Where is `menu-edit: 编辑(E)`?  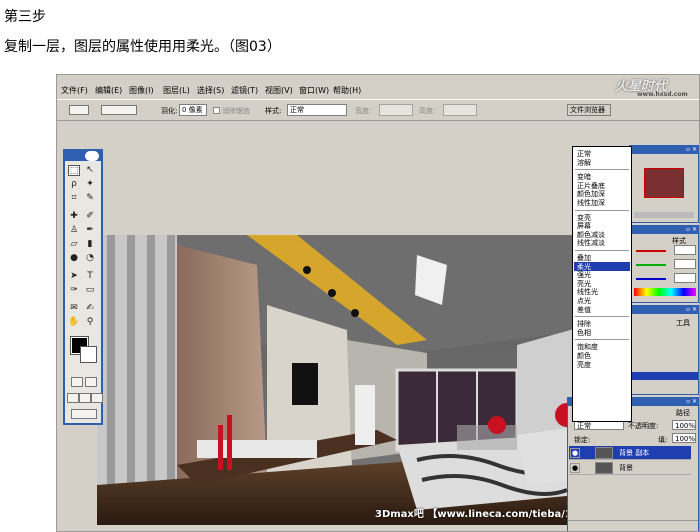
menu-edit: 编辑(E) is located at coordinates (108, 90).